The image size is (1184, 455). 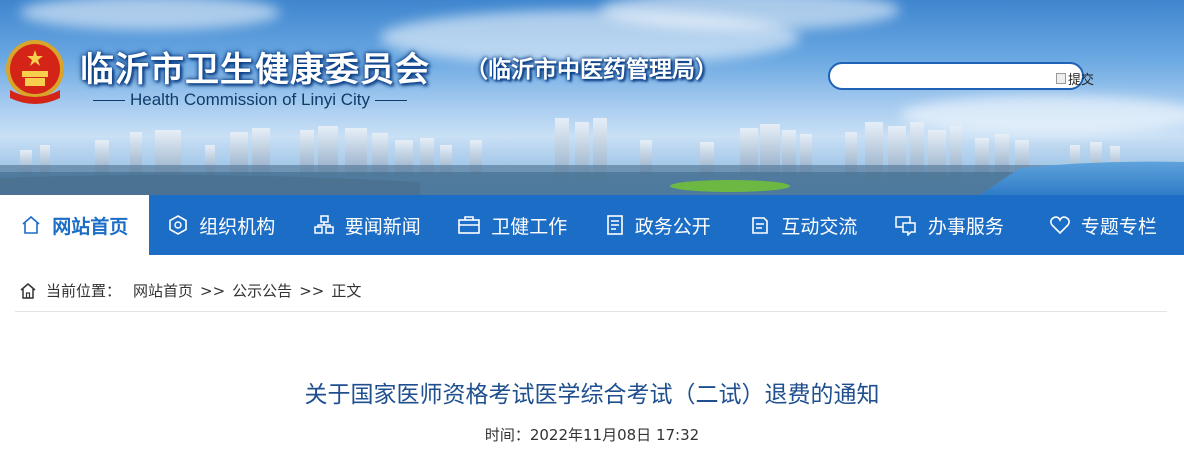 What do you see at coordinates (1118, 226) in the screenshot?
I see `nav-item-label: 专题专栏` at bounding box center [1118, 226].